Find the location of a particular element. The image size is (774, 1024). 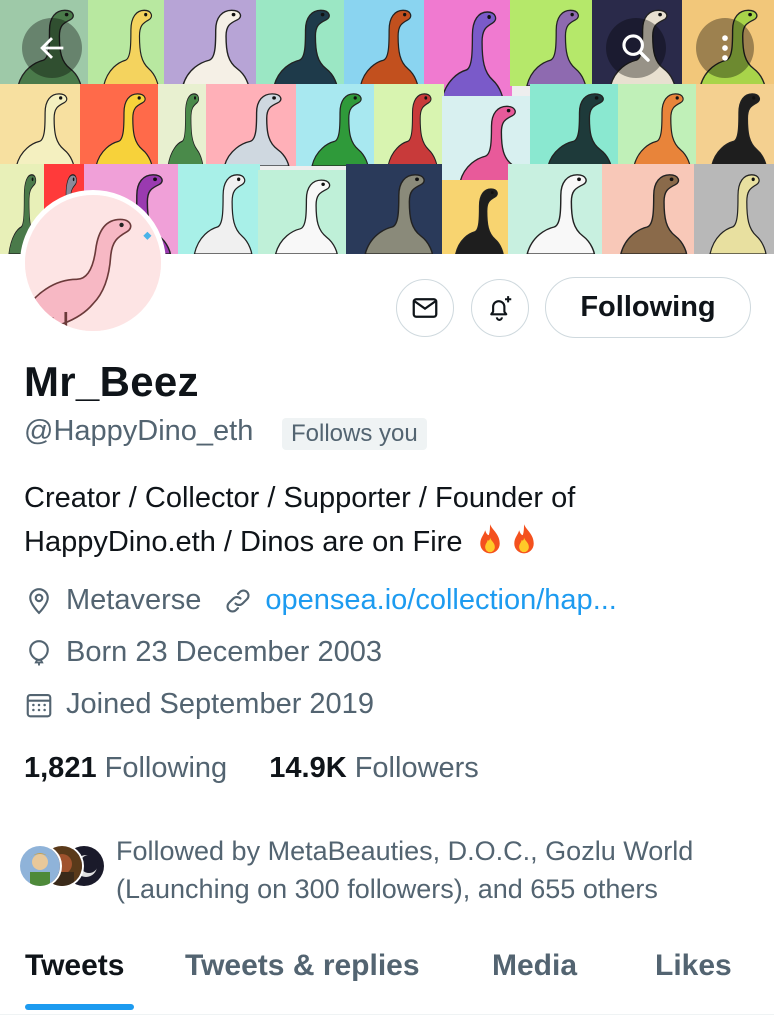

mail-icon is located at coordinates (425, 308).